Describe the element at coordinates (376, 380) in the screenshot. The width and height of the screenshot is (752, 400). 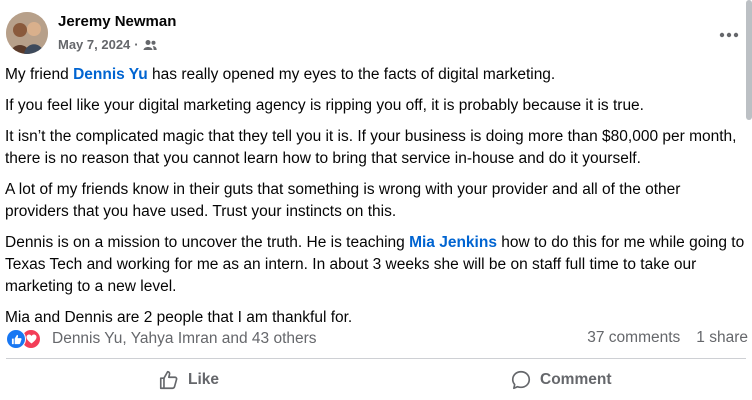
I see `post-actions: Like Comment` at that location.